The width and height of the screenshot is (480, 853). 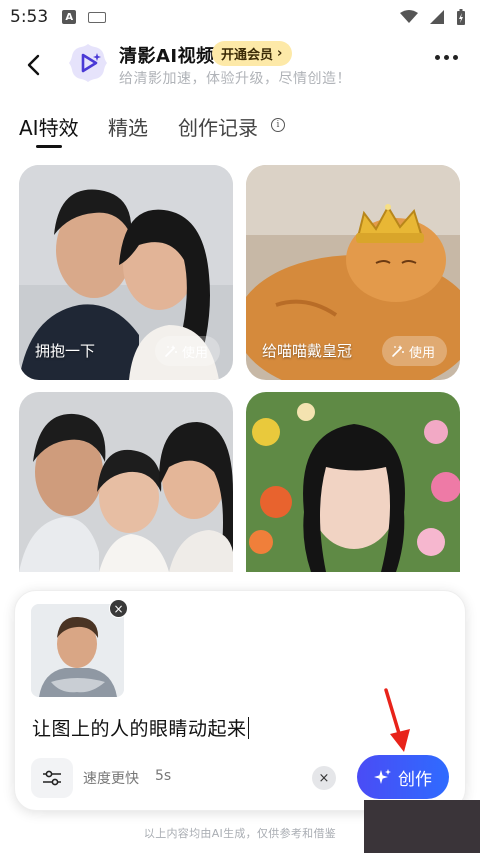 I want to click on app-title: 清影AI视频, so click(x=167, y=56).